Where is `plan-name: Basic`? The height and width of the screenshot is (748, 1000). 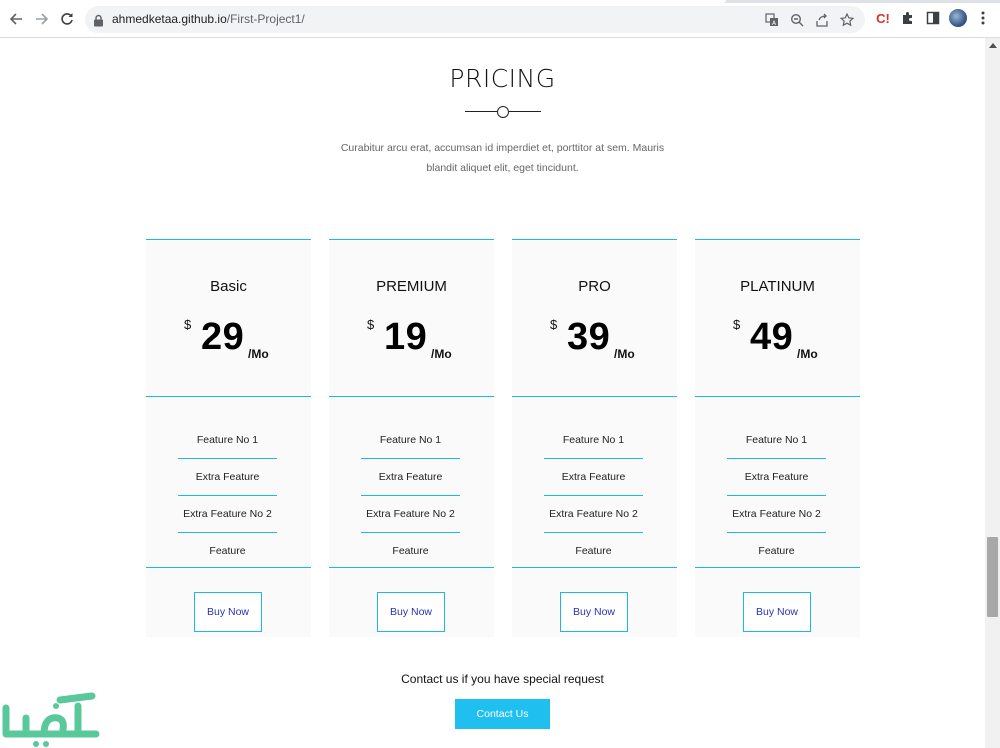
plan-name: Basic is located at coordinates (228, 286).